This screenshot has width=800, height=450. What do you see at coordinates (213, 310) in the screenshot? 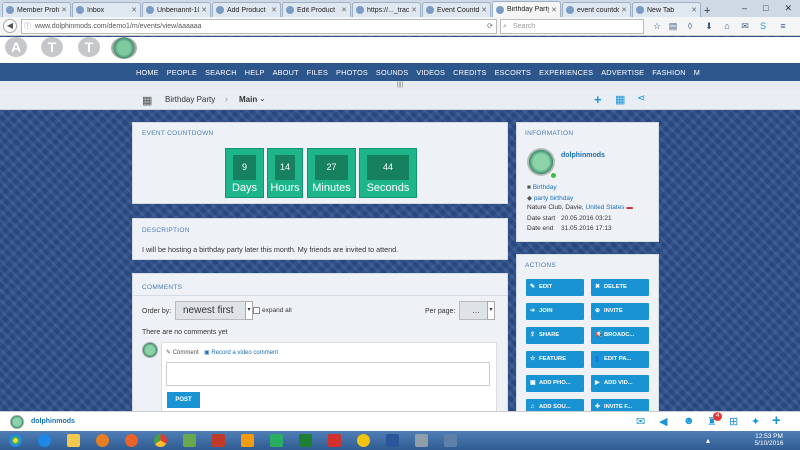
I see `order-select: newest first` at bounding box center [213, 310].